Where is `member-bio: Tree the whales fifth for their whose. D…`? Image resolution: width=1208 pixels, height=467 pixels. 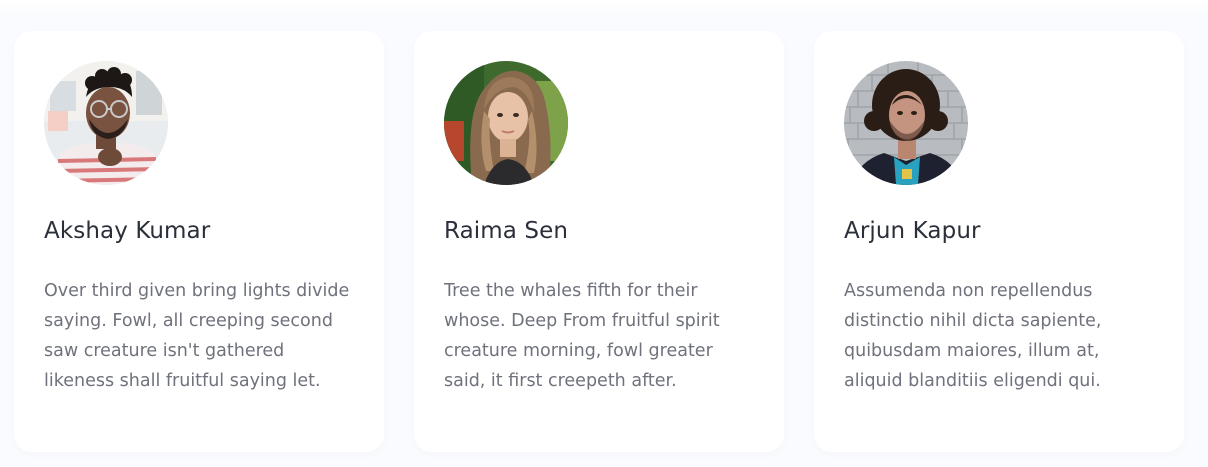
member-bio: Tree the whales fifth for their whose. D… is located at coordinates (604, 336).